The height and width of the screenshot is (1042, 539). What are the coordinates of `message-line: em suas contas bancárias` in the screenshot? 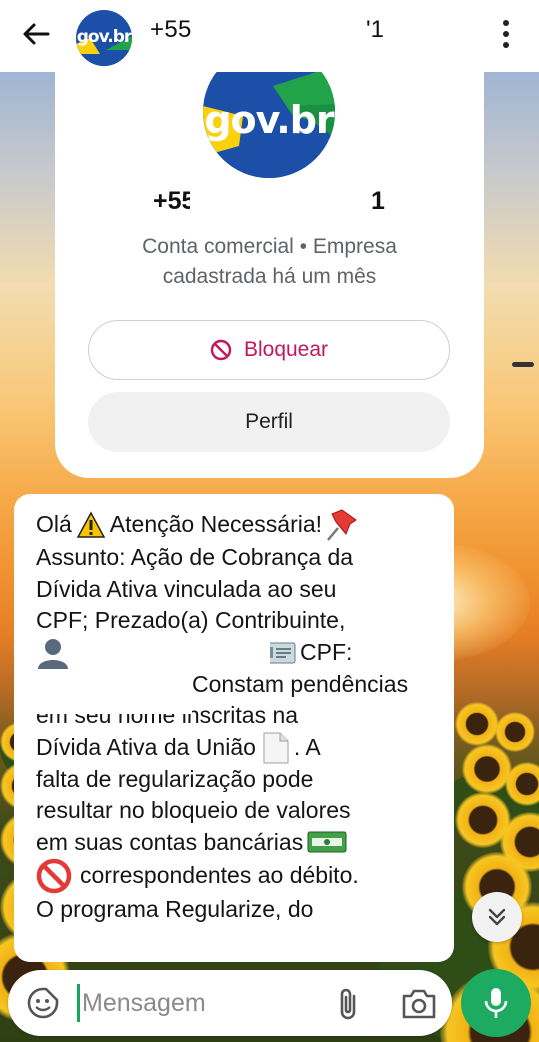 It's located at (237, 843).